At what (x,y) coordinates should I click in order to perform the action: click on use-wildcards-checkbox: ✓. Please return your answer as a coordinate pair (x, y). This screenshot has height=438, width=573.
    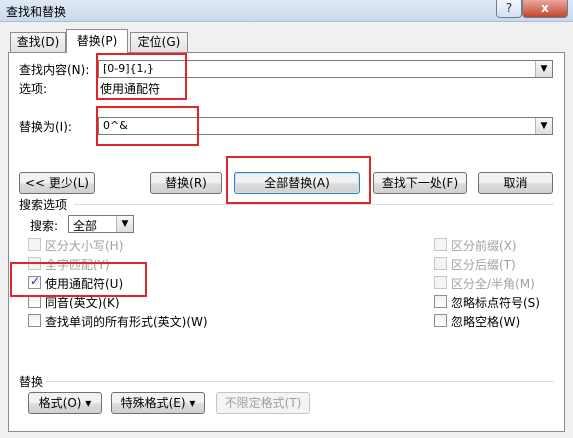
    Looking at the image, I should click on (34, 281).